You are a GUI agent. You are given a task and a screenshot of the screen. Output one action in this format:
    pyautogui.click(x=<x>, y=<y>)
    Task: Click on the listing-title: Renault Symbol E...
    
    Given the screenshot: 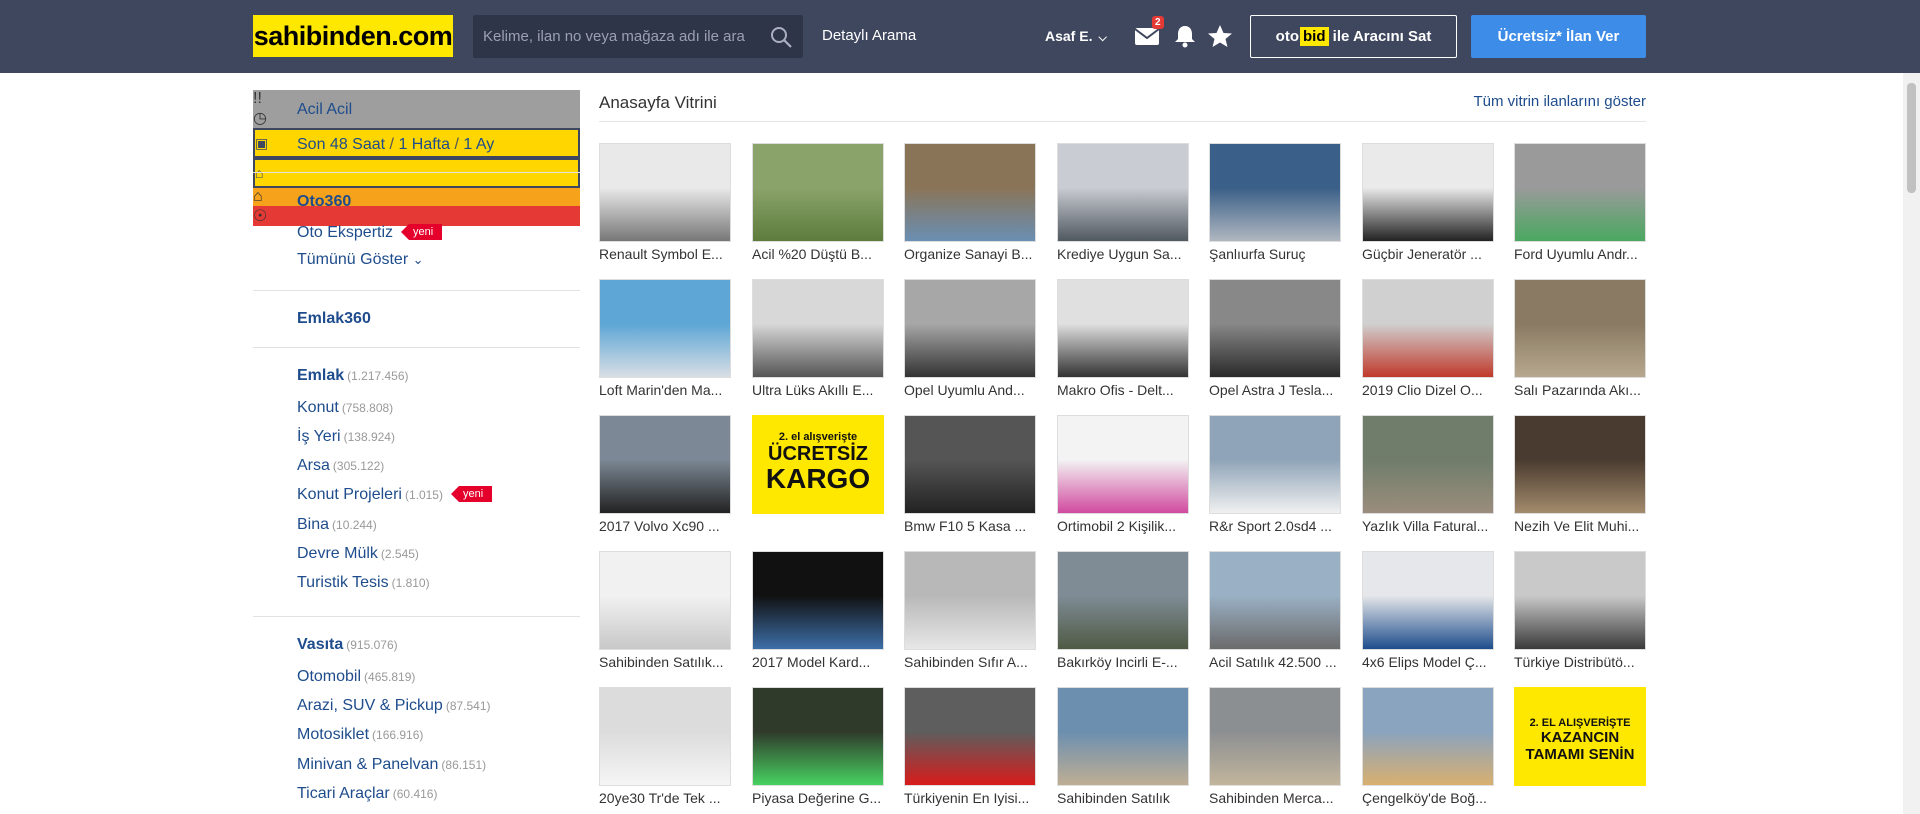 What is the action you would take?
    pyautogui.click(x=665, y=254)
    